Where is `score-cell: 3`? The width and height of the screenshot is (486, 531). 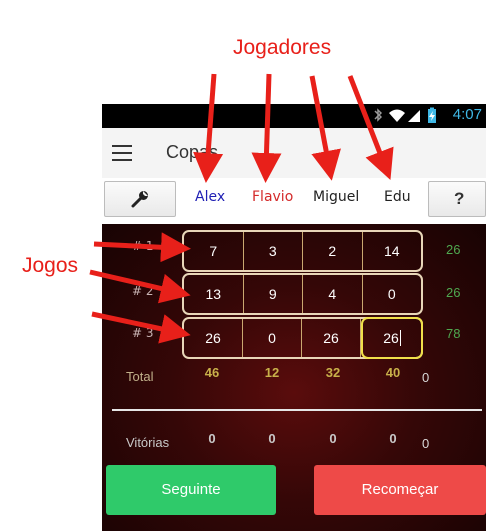 score-cell: 3 is located at coordinates (273, 251).